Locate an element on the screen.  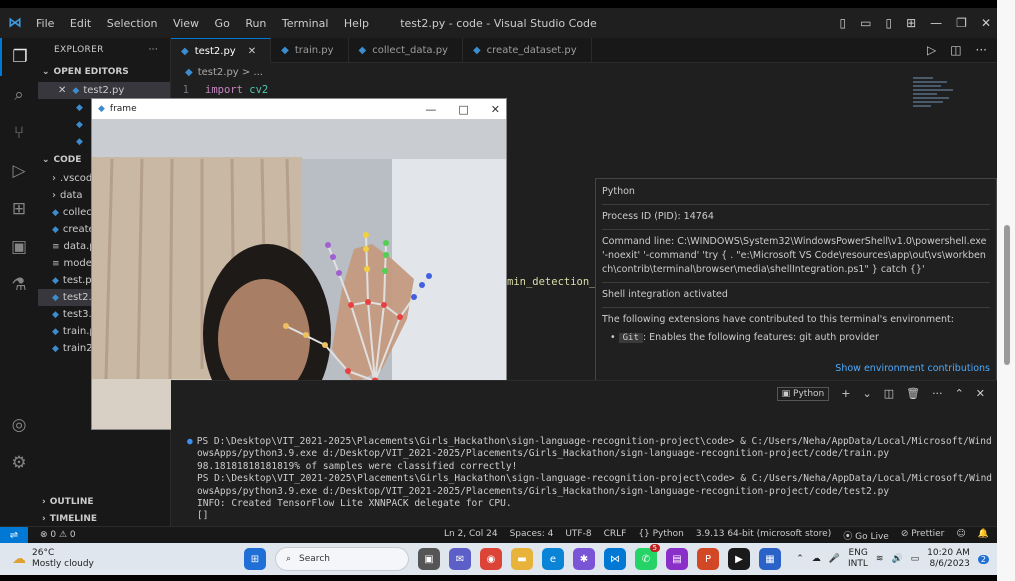
maximize-panel-icon: ⌃ is located at coordinates (959, 393).